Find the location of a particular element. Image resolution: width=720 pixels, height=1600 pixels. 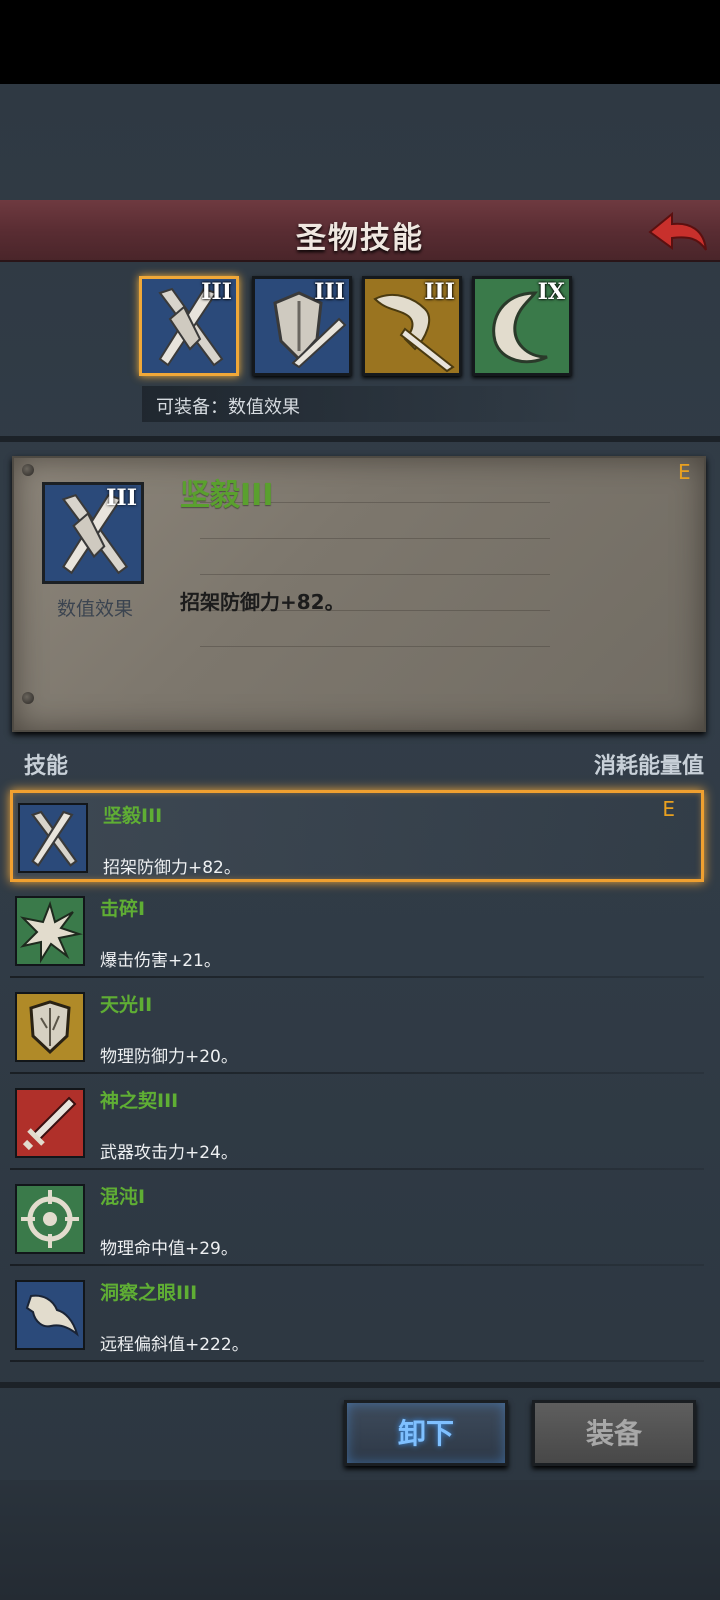

status-bar-area is located at coordinates (360, 42).